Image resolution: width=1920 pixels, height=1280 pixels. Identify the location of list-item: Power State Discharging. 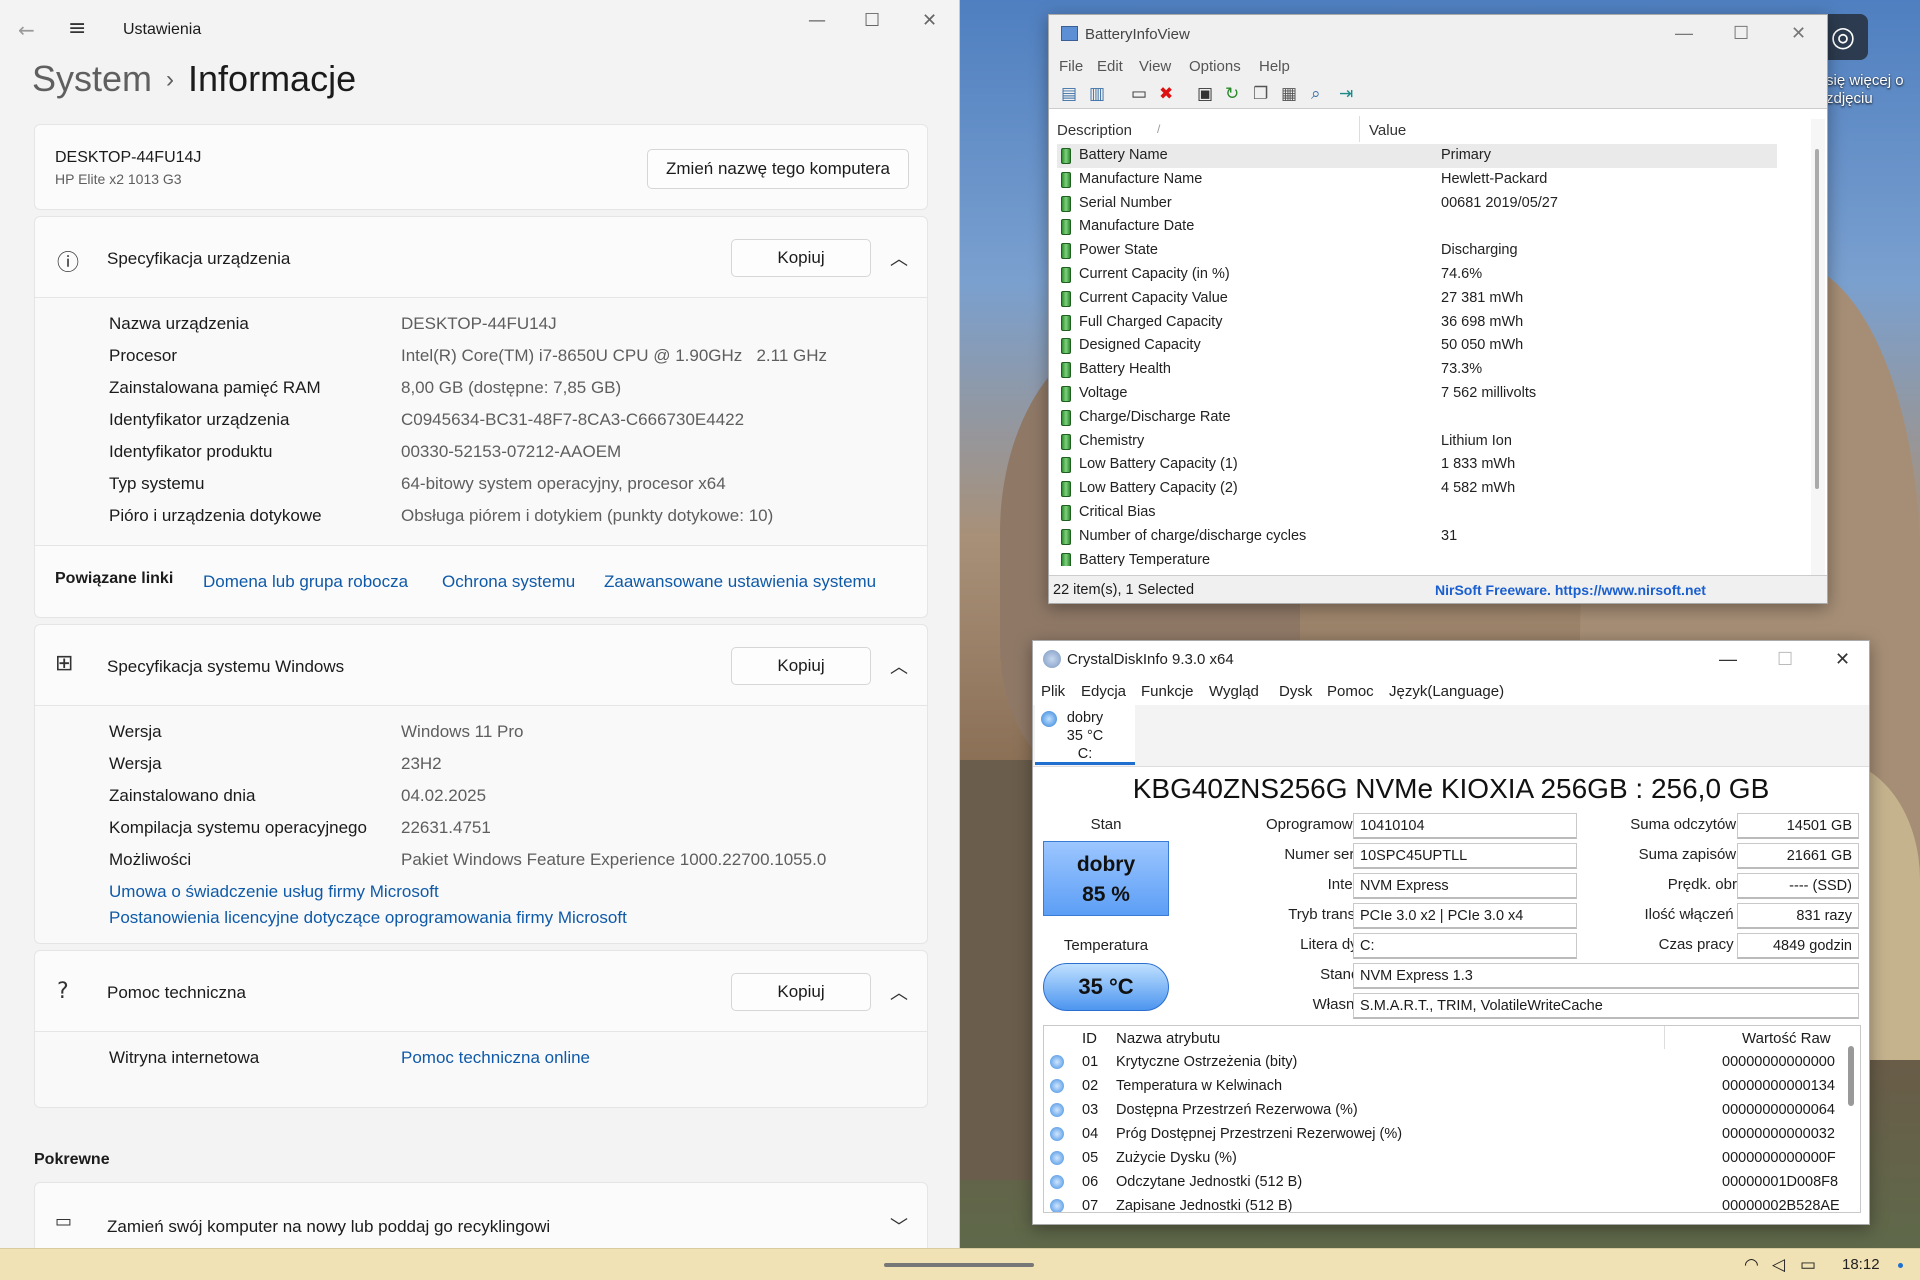
(1417, 251).